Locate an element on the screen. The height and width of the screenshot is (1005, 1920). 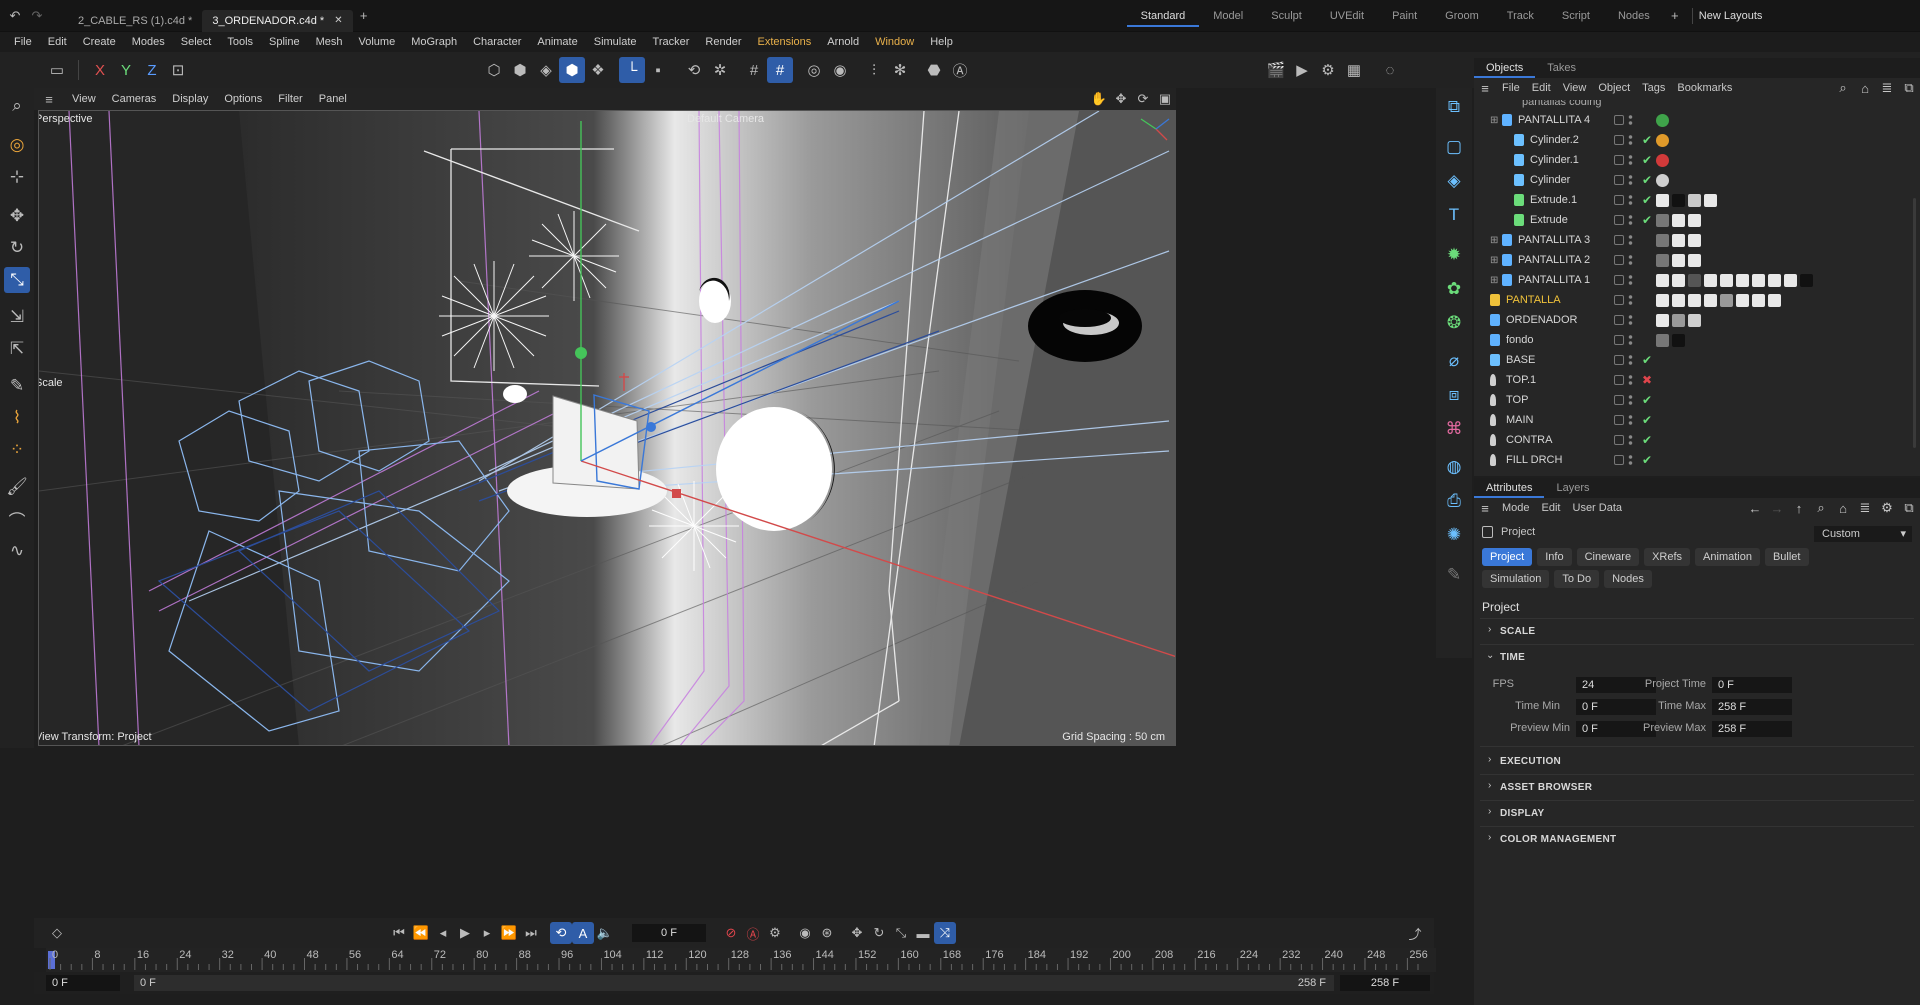
attribute-tab-project: Project is located at coordinates (1507, 557).